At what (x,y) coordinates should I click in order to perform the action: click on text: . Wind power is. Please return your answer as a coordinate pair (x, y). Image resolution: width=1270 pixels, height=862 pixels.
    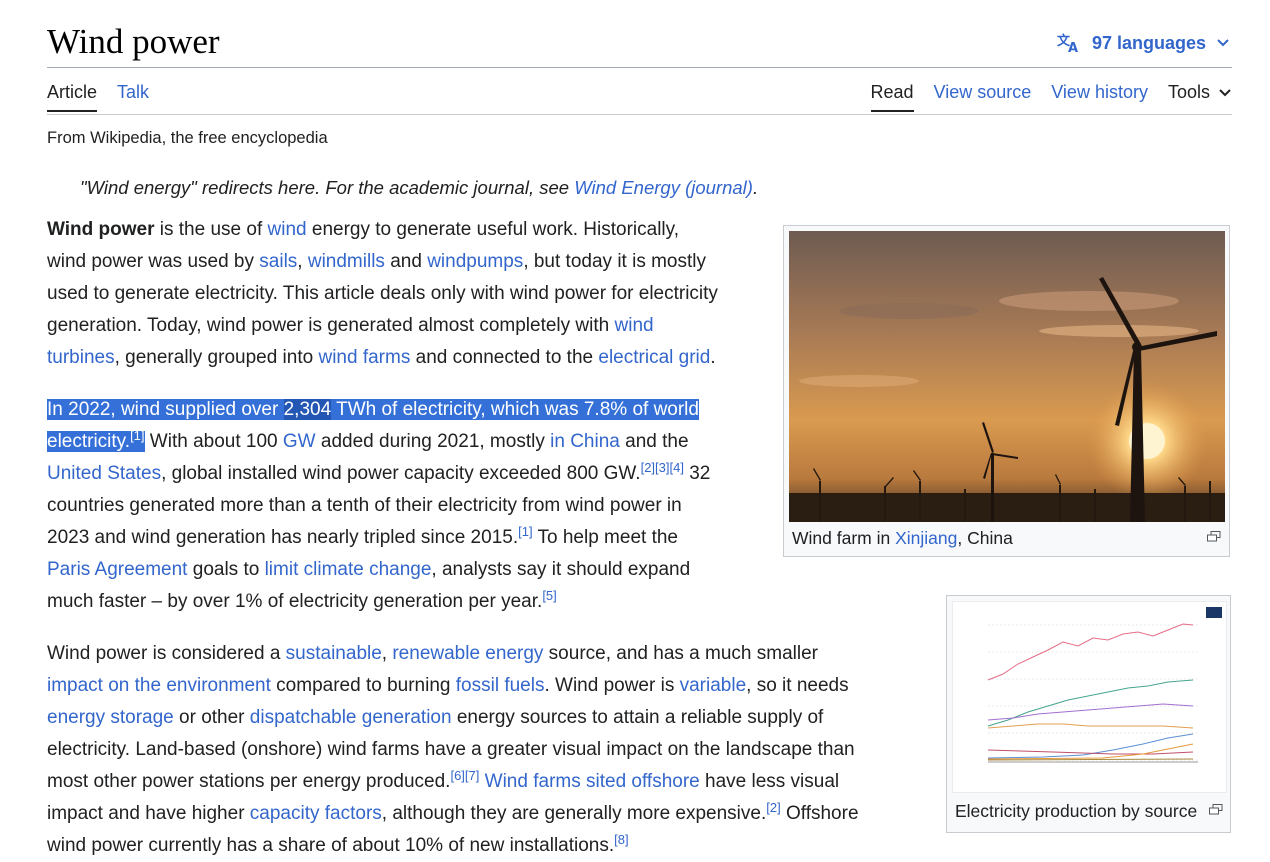
    Looking at the image, I should click on (612, 685).